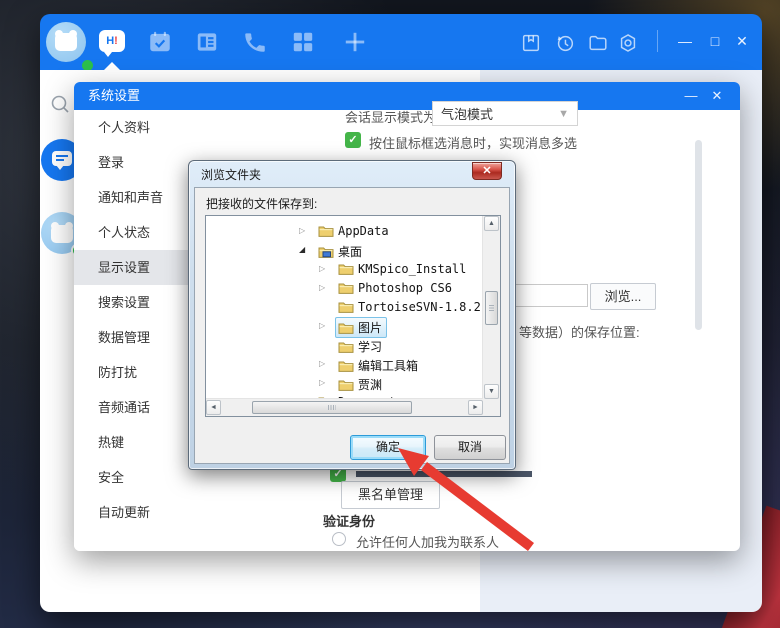  Describe the element at coordinates (563, 114) in the screenshot. I see `chevron-down-icon: ▼` at that location.